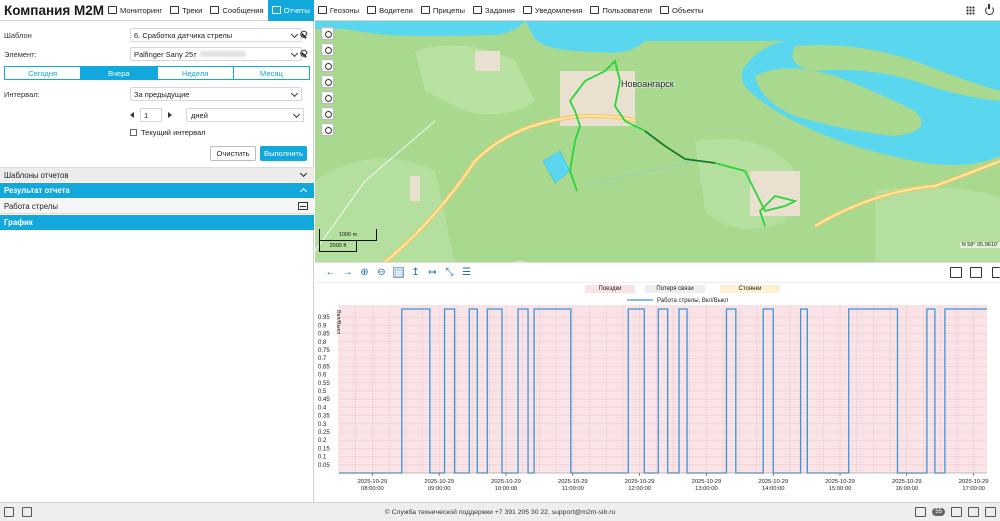 The image size is (1000, 521). I want to click on map-toolbar, so click(328, 81).